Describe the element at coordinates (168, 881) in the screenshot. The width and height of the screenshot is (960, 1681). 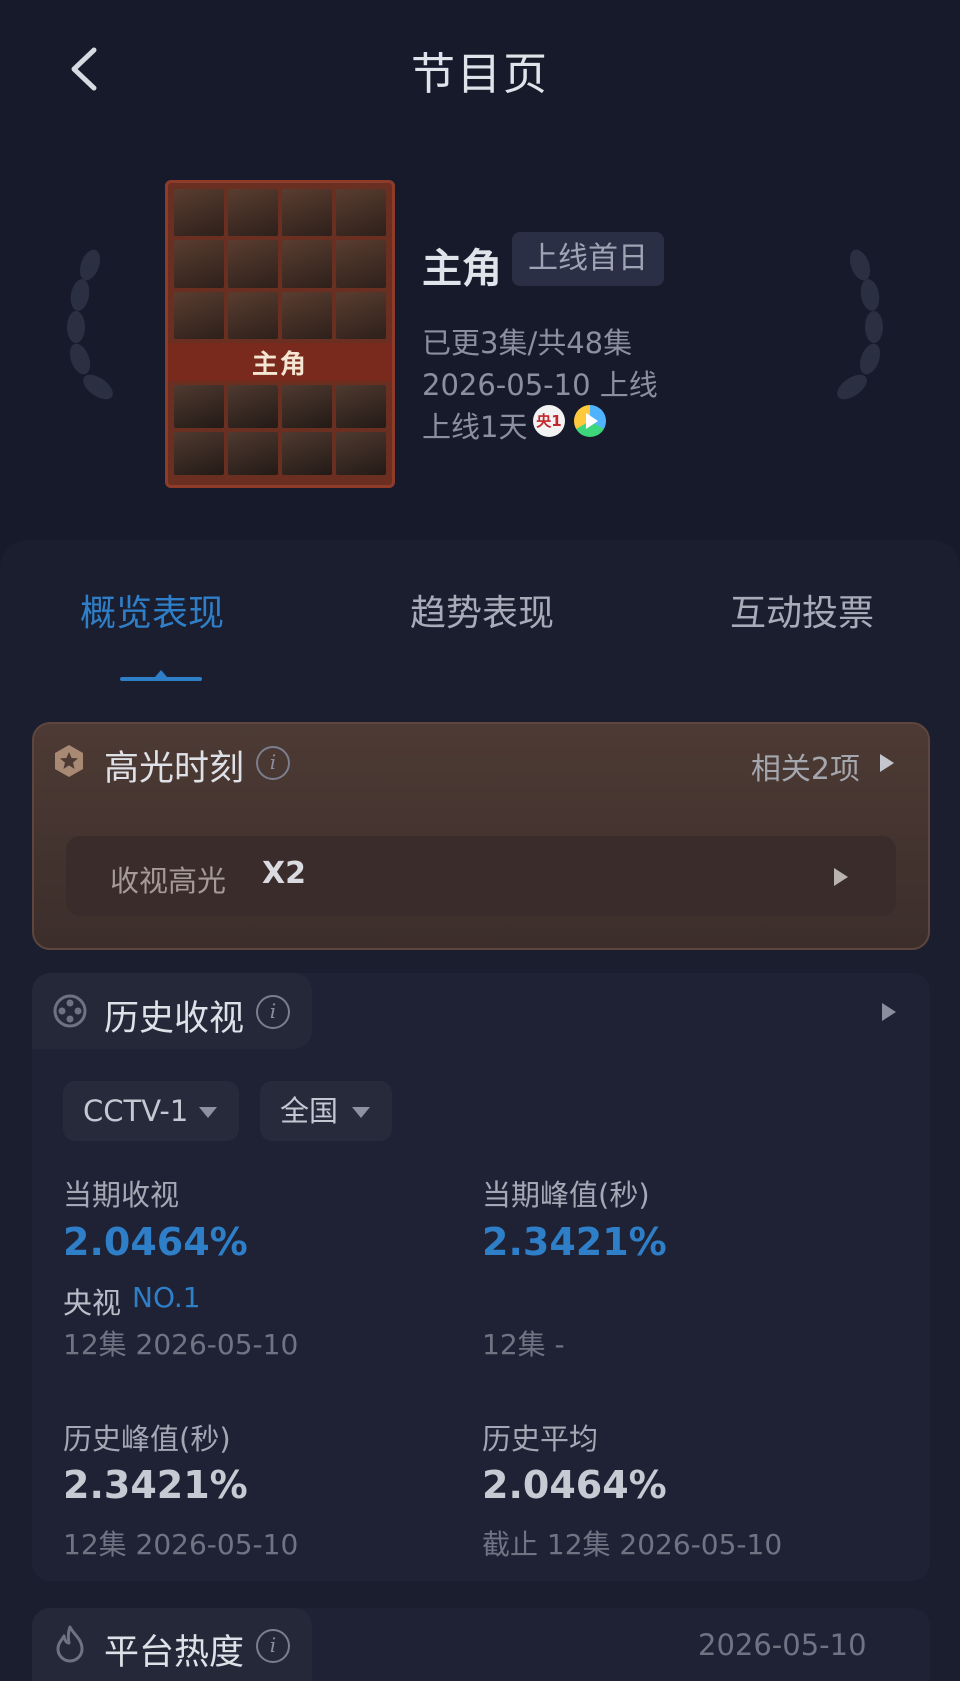
I see `rating-highlight-label: 收视高光` at that location.